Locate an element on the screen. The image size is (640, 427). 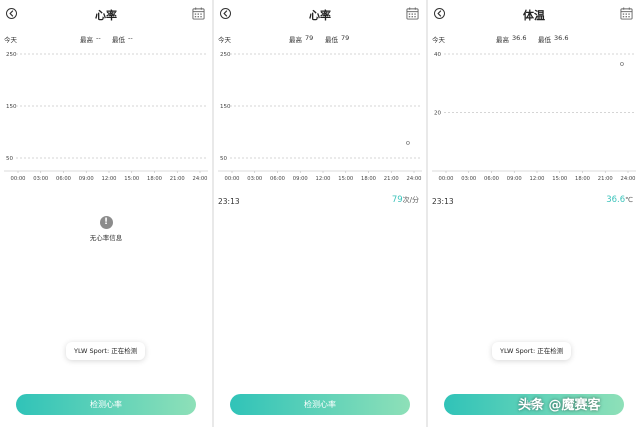
min-value: 79 is located at coordinates (345, 38).